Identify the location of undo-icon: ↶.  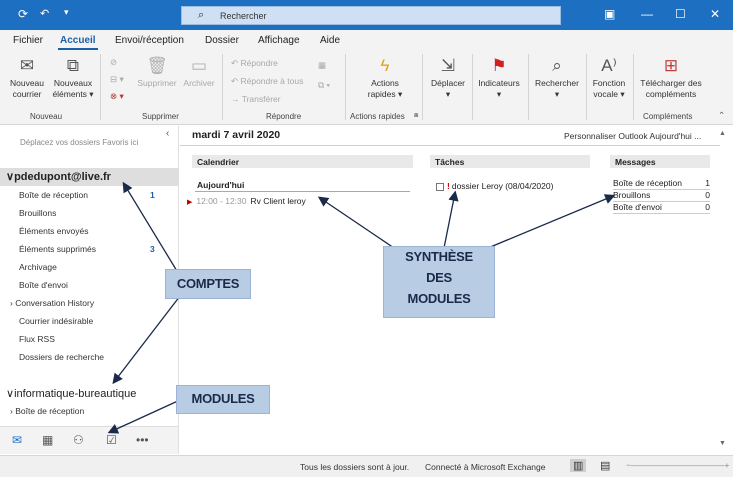
(44, 13).